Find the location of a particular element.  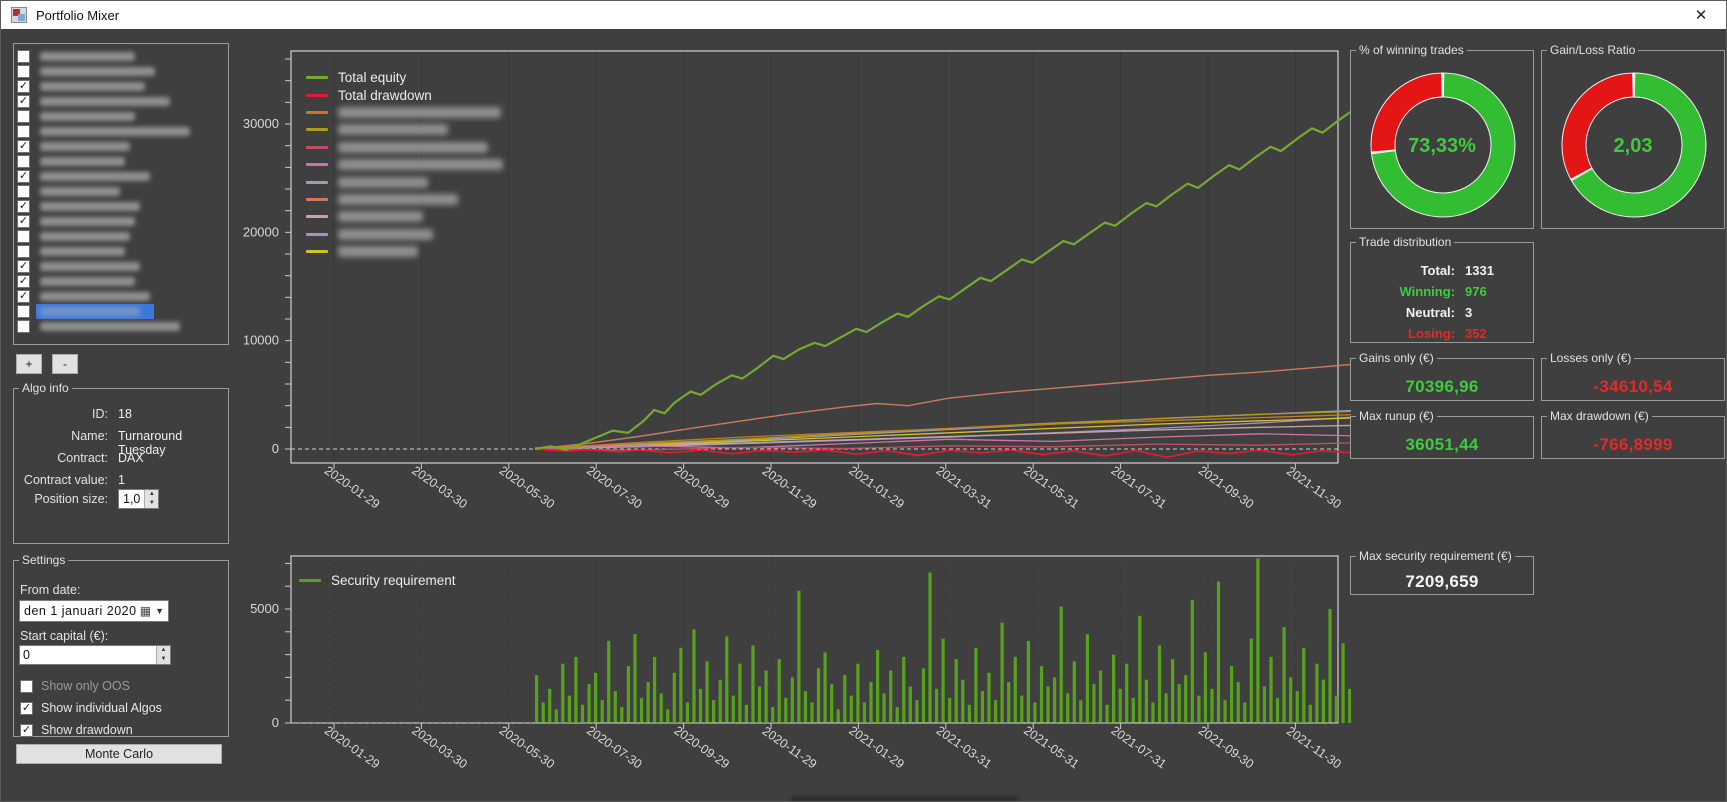

capital-stepper-arrows: ▲ ▼ is located at coordinates (163, 655).